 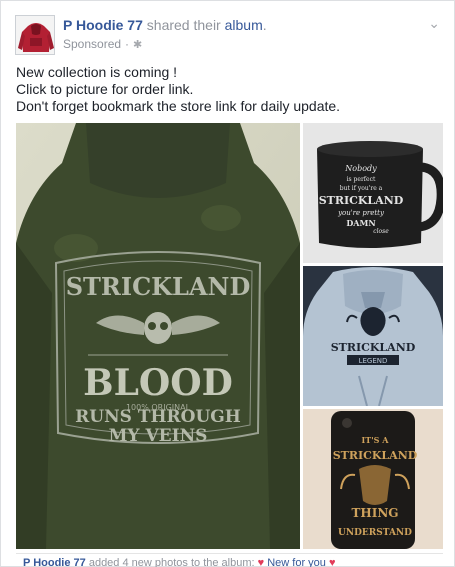 I want to click on phone-line-bottom: UNDERSTAND, so click(x=375, y=533).